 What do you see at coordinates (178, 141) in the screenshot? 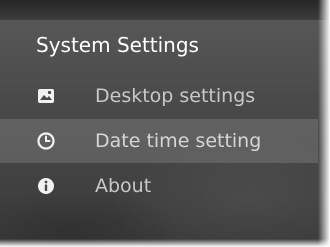
I see `menu-item-label: Date time setting` at bounding box center [178, 141].